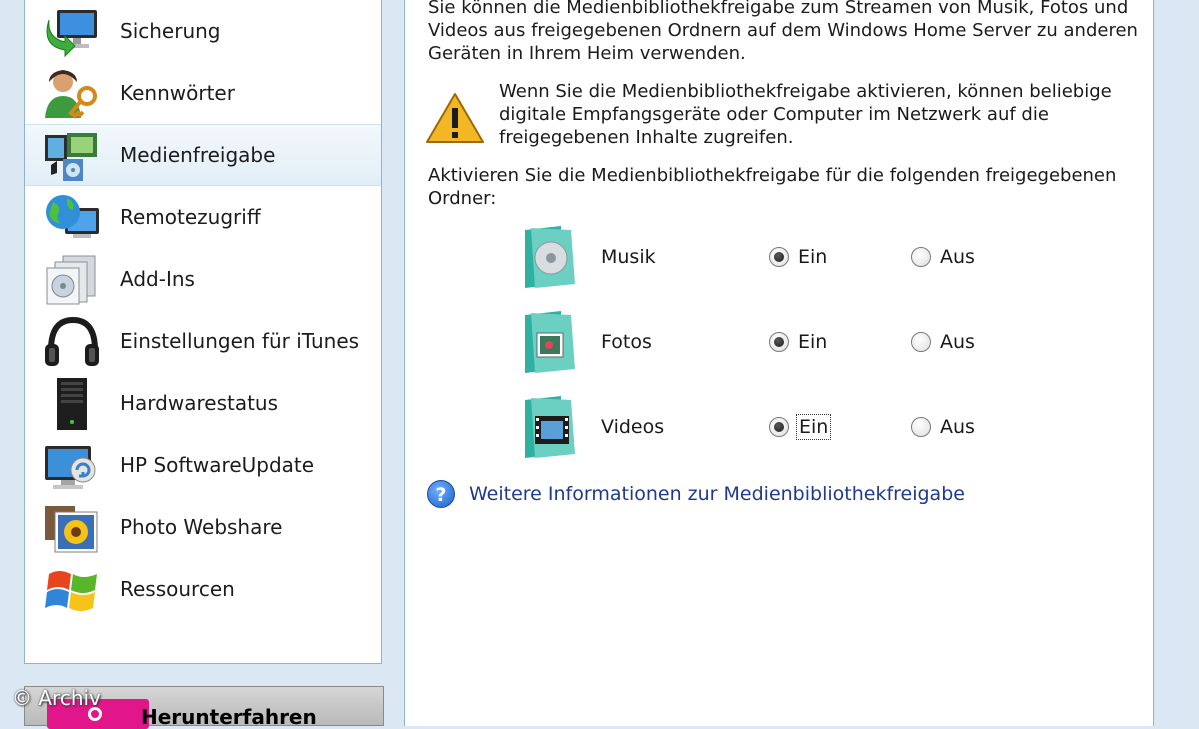  I want to click on sidebar-item-ressourcen: Ressourcen, so click(203, 589).